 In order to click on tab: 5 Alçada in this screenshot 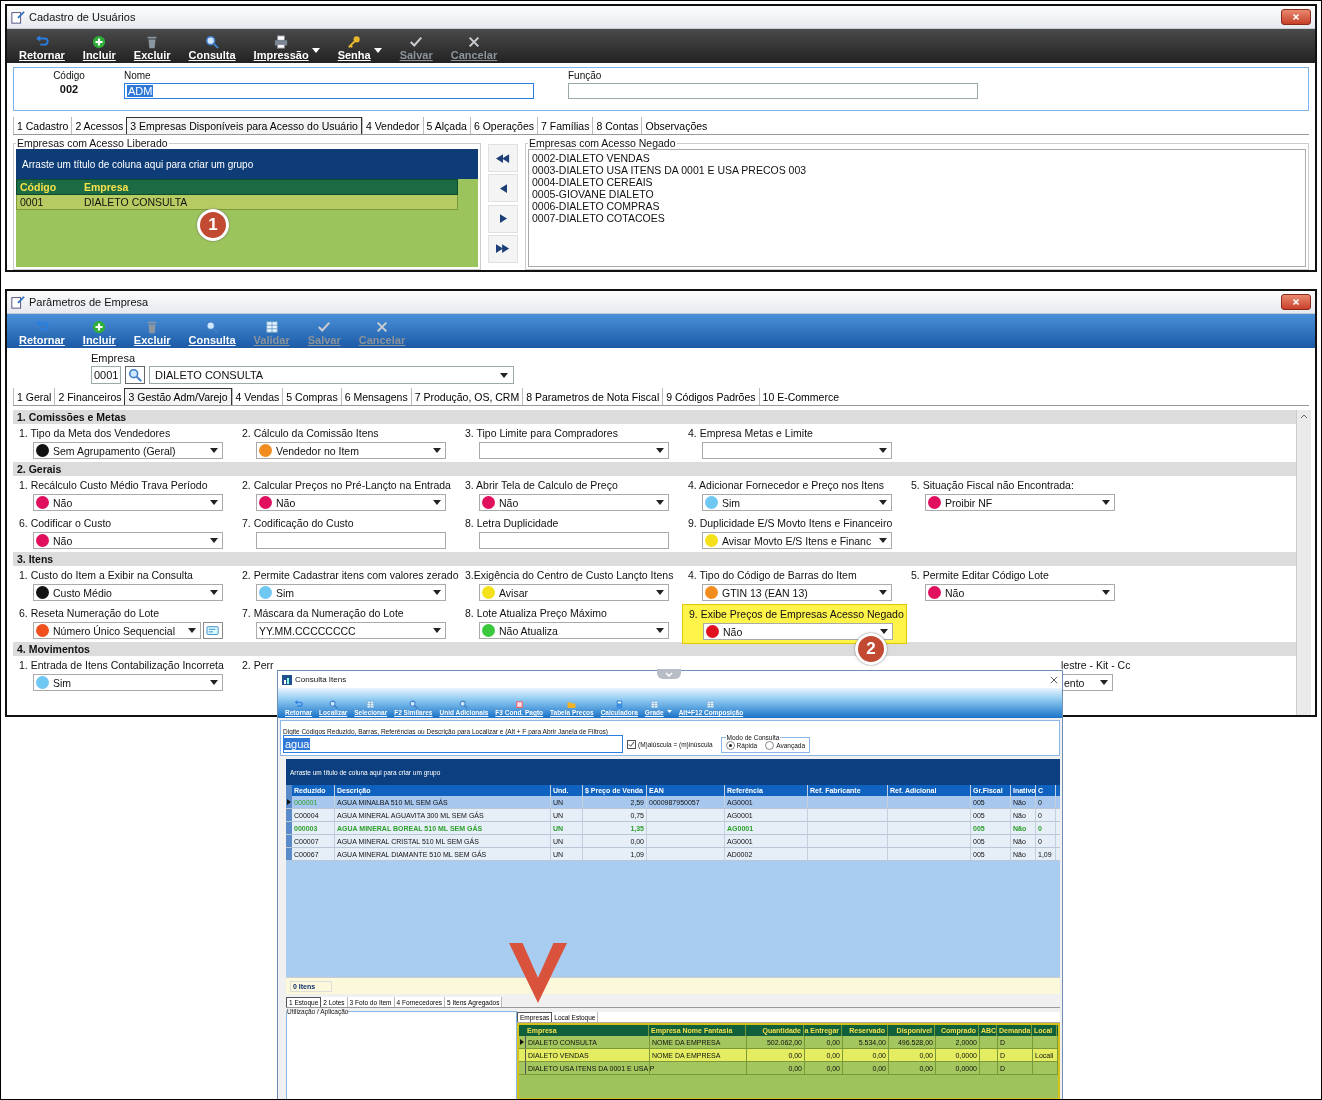, I will do `click(446, 125)`.